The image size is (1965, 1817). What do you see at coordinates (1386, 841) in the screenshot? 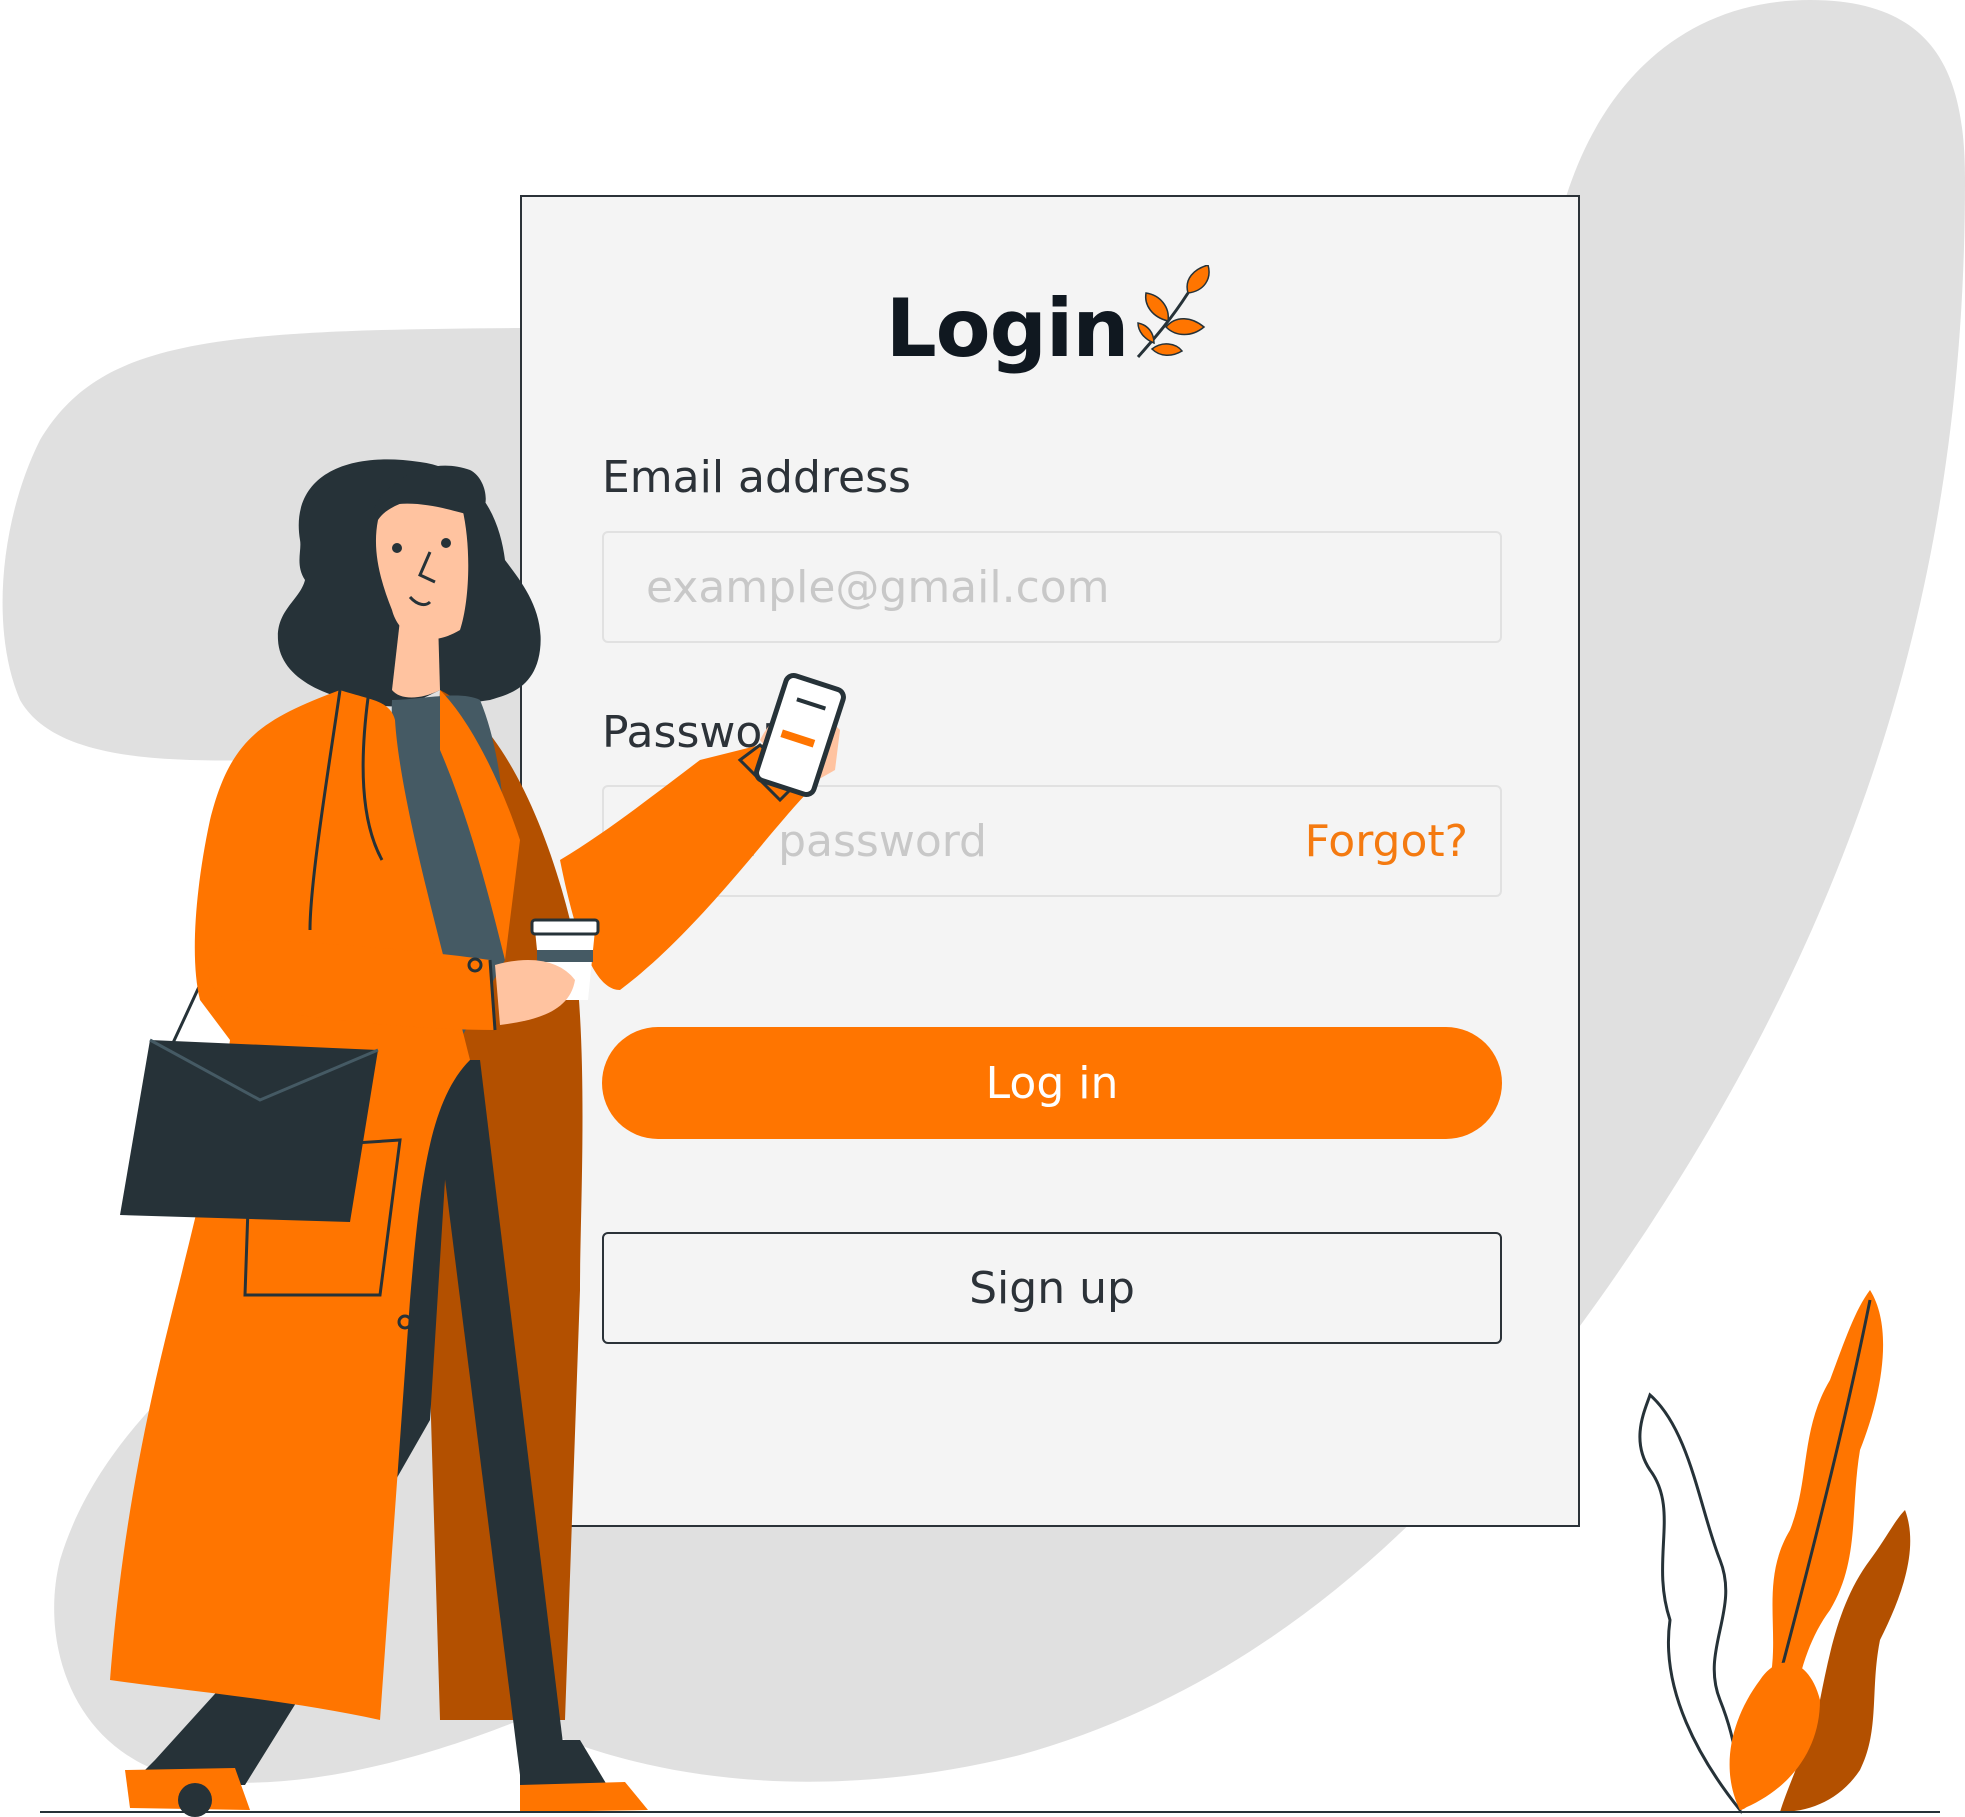
I see `forgot-password-link: Forgot?` at bounding box center [1386, 841].